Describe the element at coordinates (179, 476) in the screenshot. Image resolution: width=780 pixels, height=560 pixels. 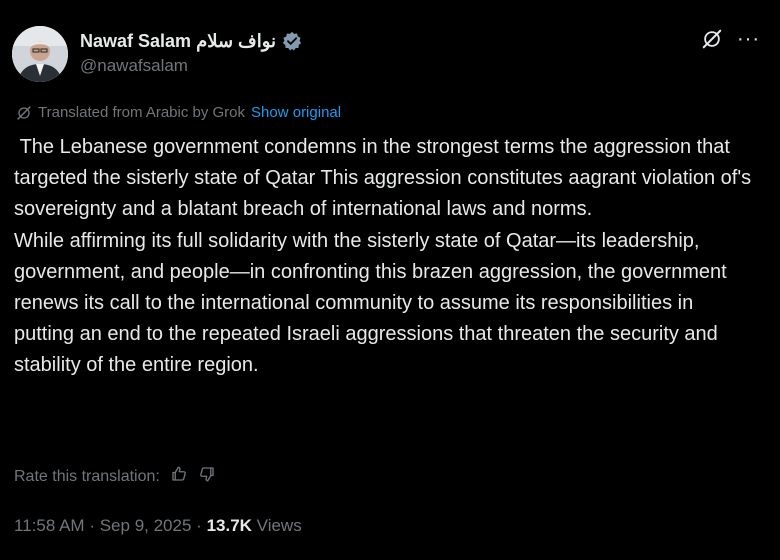
I see `thumbs-up-icon` at that location.